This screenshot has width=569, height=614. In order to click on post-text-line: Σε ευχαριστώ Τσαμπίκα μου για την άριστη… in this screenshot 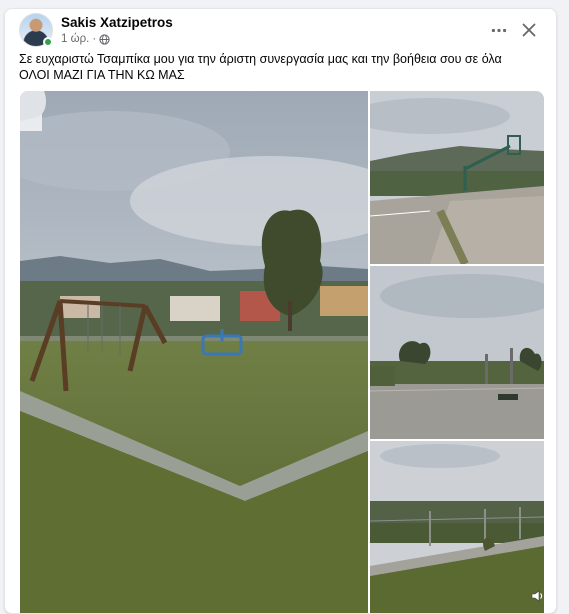, I will do `click(260, 59)`.